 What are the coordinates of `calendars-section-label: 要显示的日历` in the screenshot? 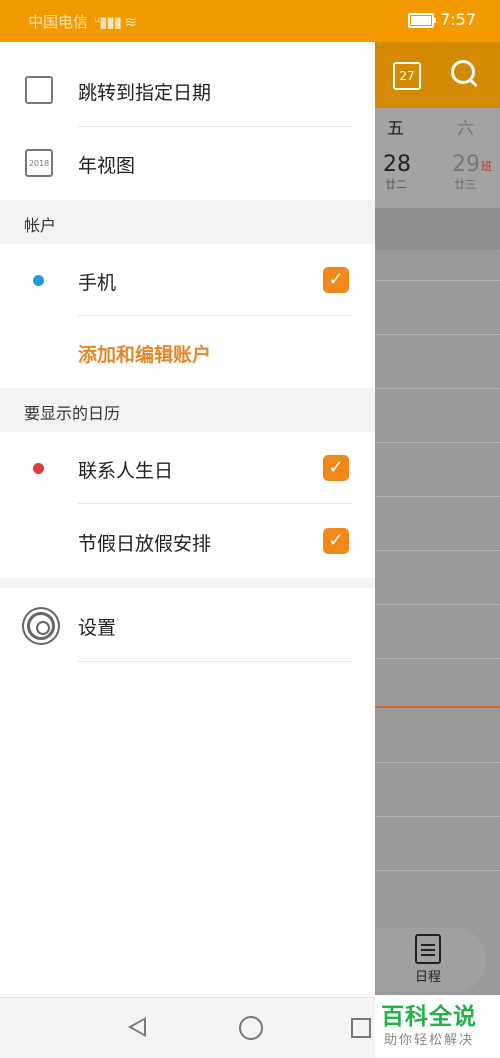 It's located at (72, 413).